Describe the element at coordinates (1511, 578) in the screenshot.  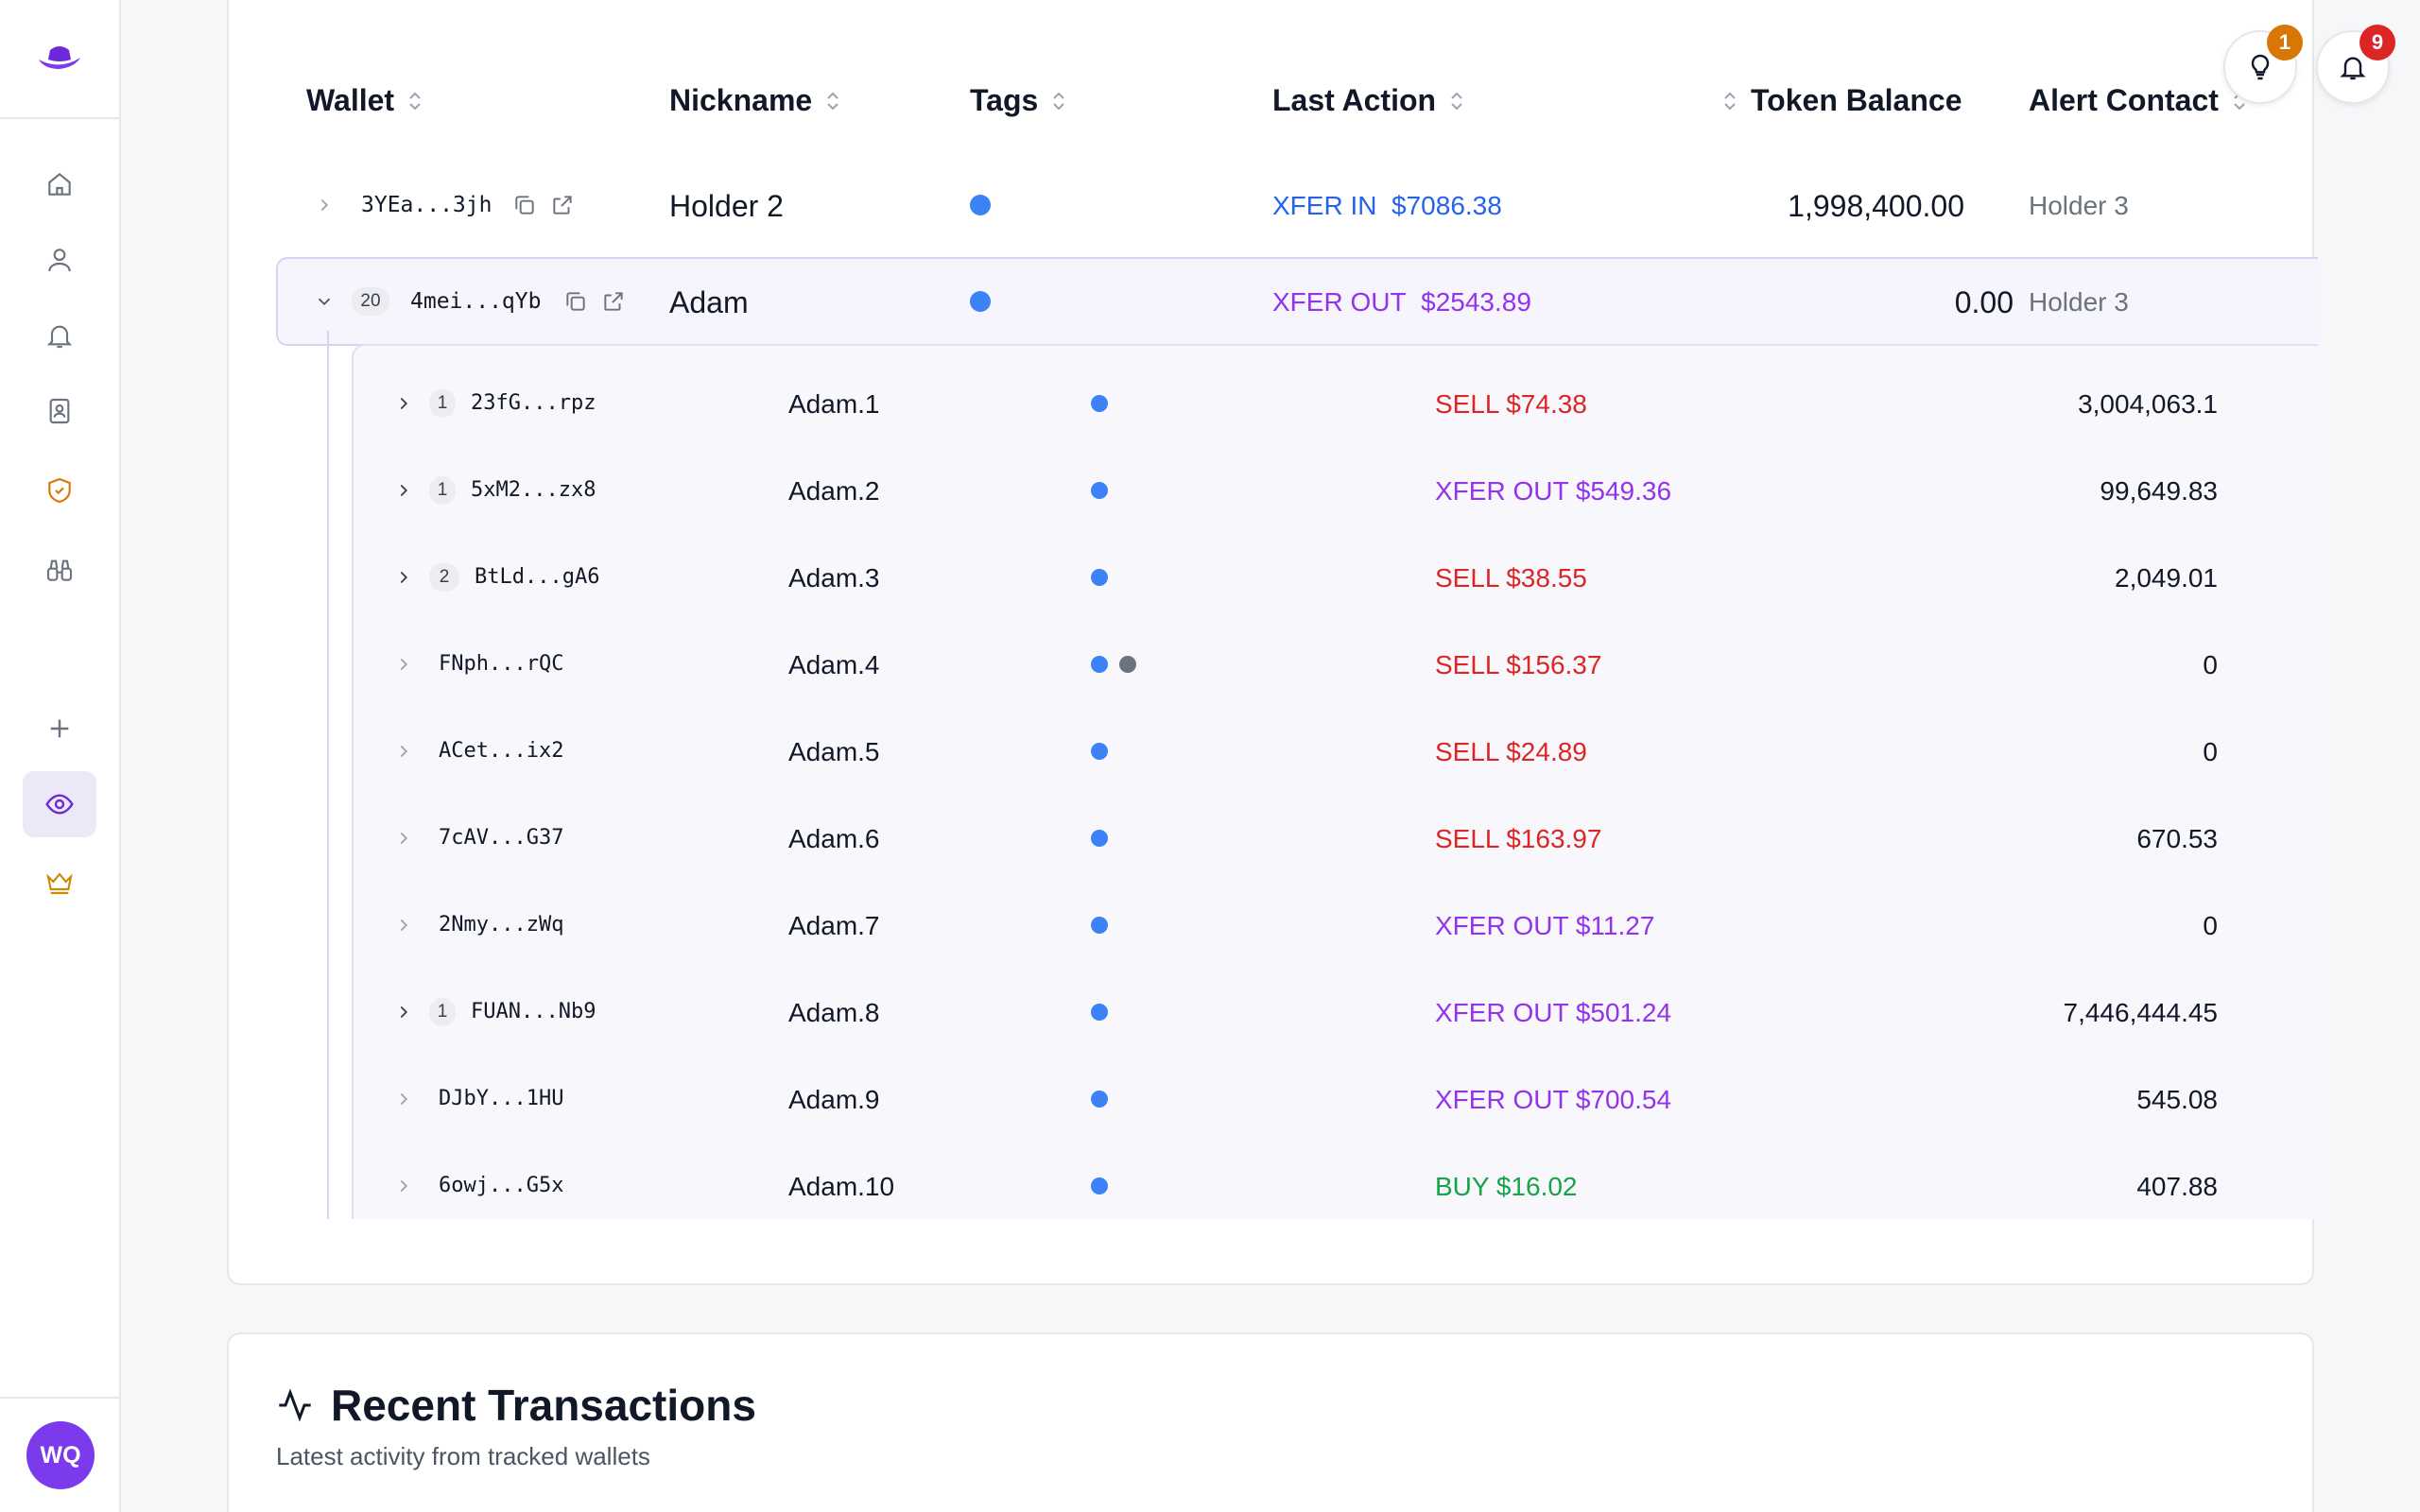
I see `last-action: SELL $38.55` at that location.